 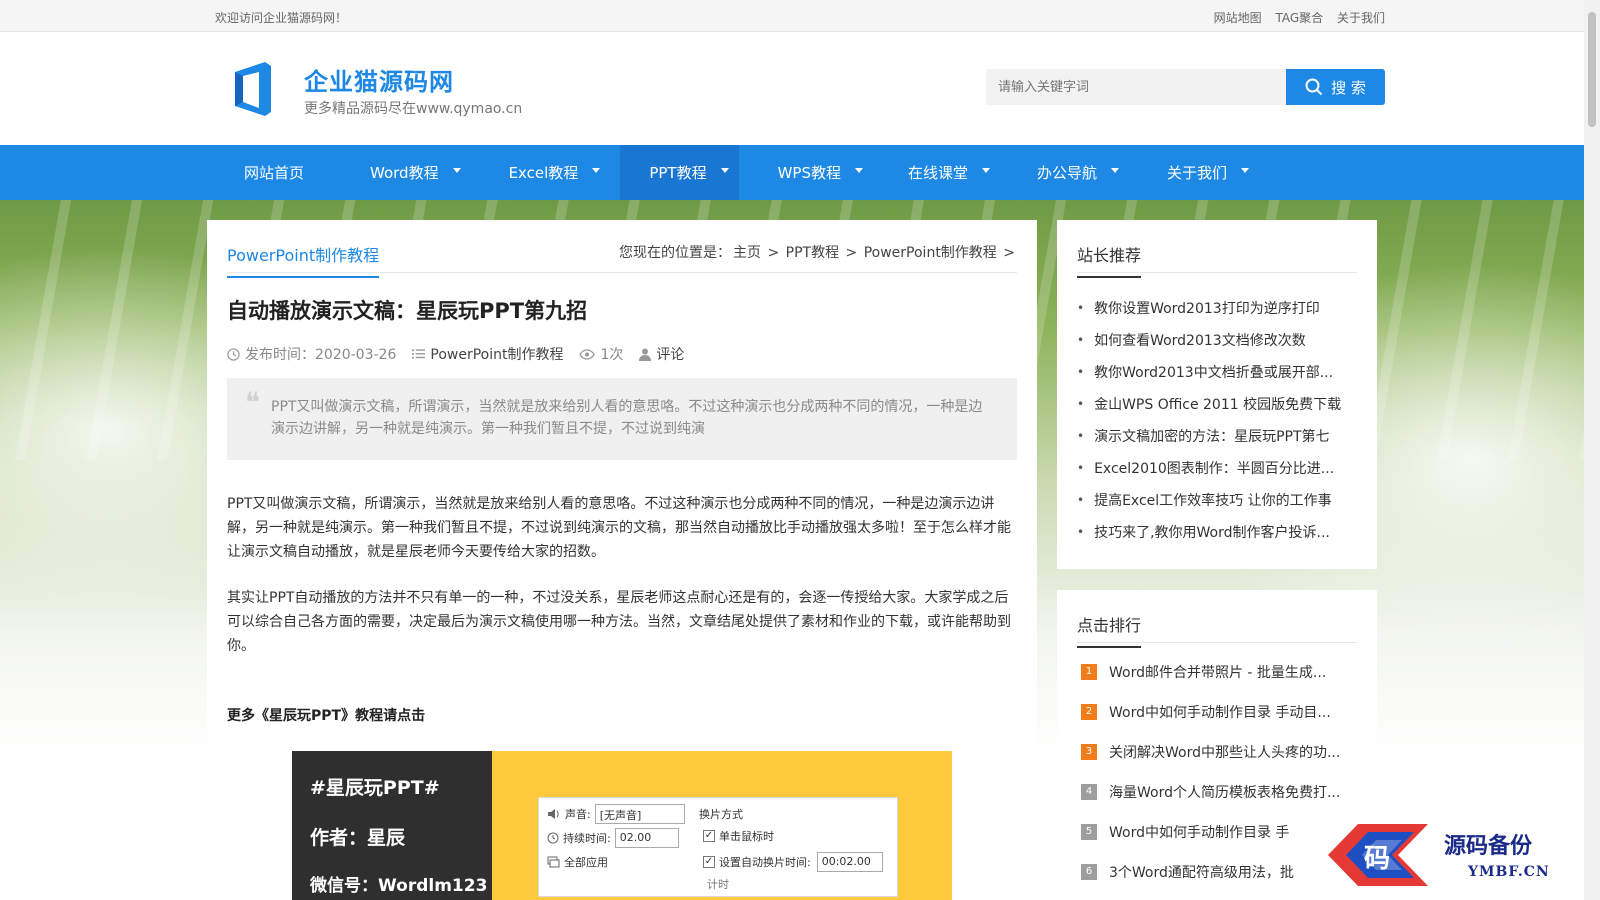 What do you see at coordinates (375, 788) in the screenshot?
I see `image-line-1: #星辰玩PPT#` at bounding box center [375, 788].